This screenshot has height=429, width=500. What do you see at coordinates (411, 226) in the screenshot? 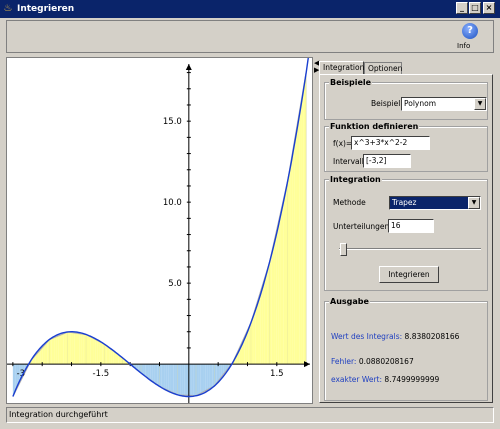
I see `unterteilungen-input: 16` at bounding box center [411, 226].